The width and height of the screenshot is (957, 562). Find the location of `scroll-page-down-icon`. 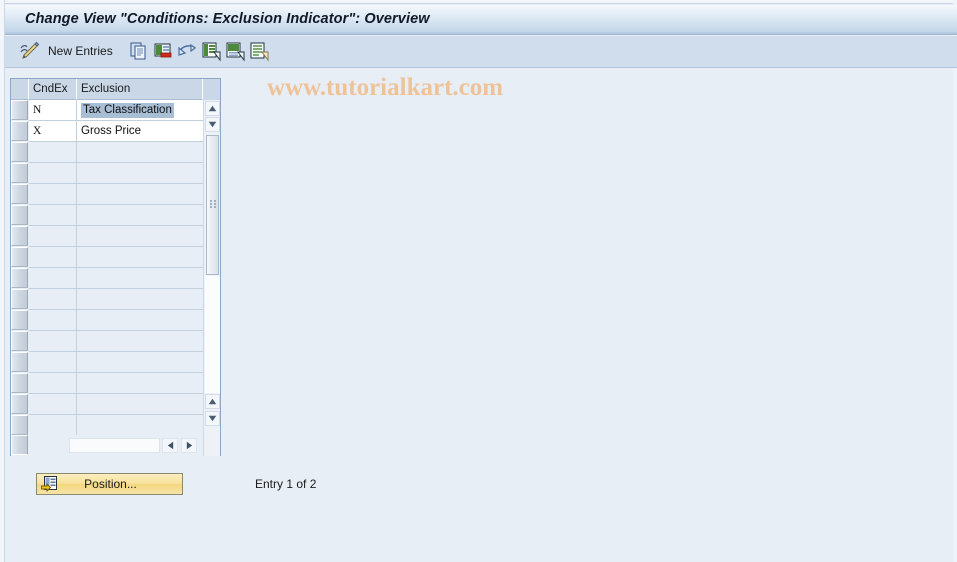

scroll-page-down-icon is located at coordinates (212, 418).